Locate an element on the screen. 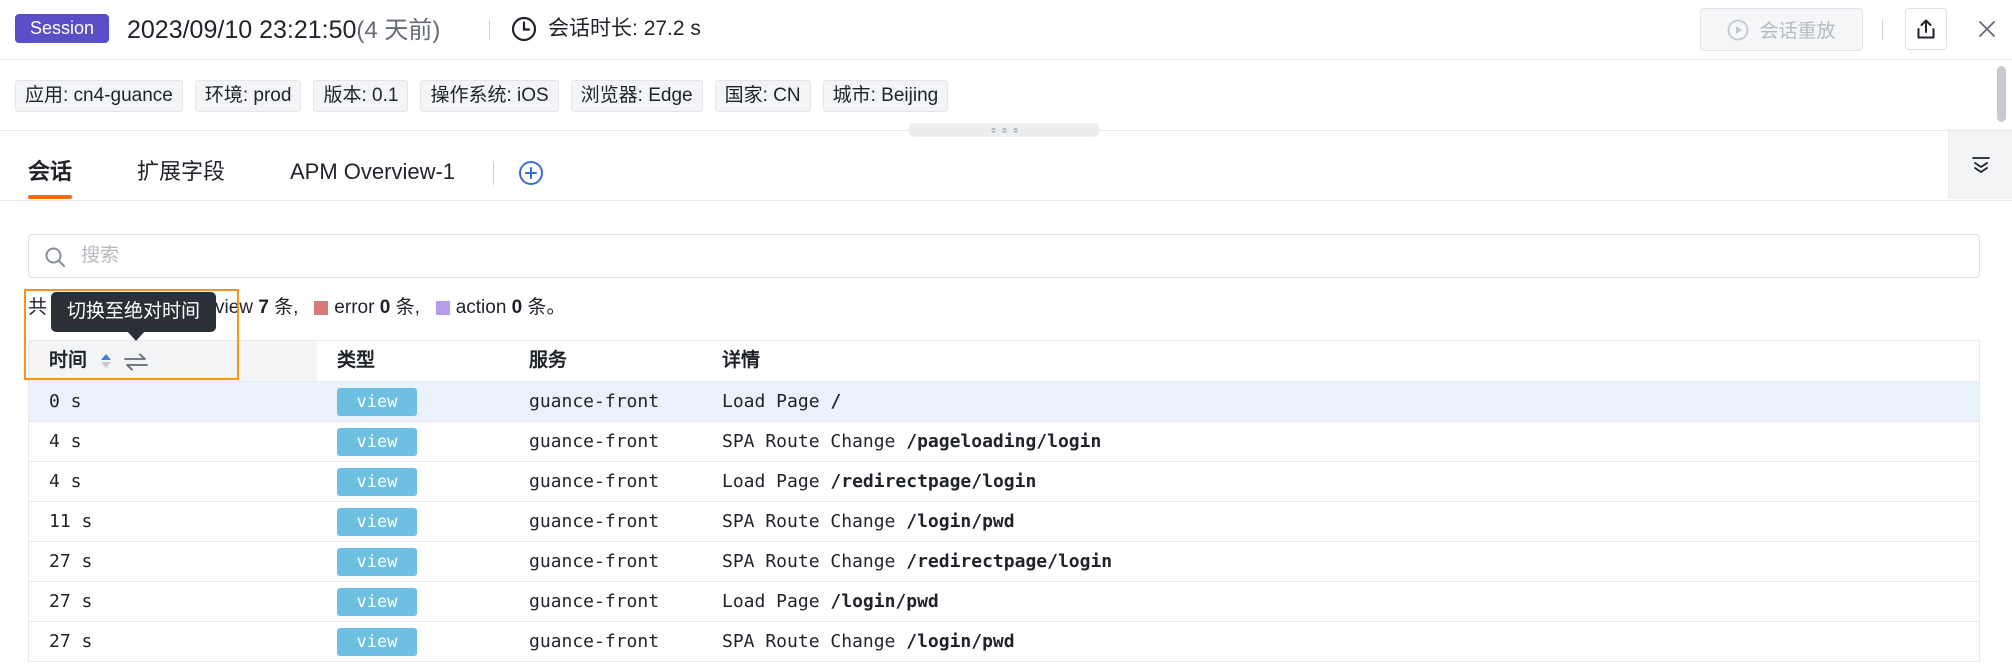 This screenshot has width=2012, height=664. summary-error-count: 0 is located at coordinates (385, 307).